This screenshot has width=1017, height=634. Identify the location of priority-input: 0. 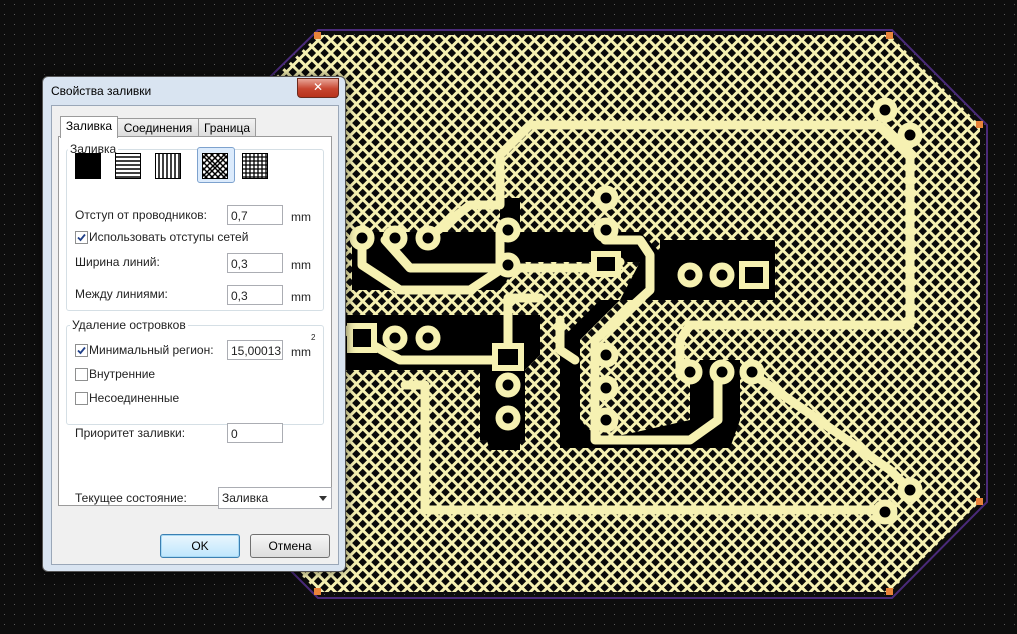
(255, 433).